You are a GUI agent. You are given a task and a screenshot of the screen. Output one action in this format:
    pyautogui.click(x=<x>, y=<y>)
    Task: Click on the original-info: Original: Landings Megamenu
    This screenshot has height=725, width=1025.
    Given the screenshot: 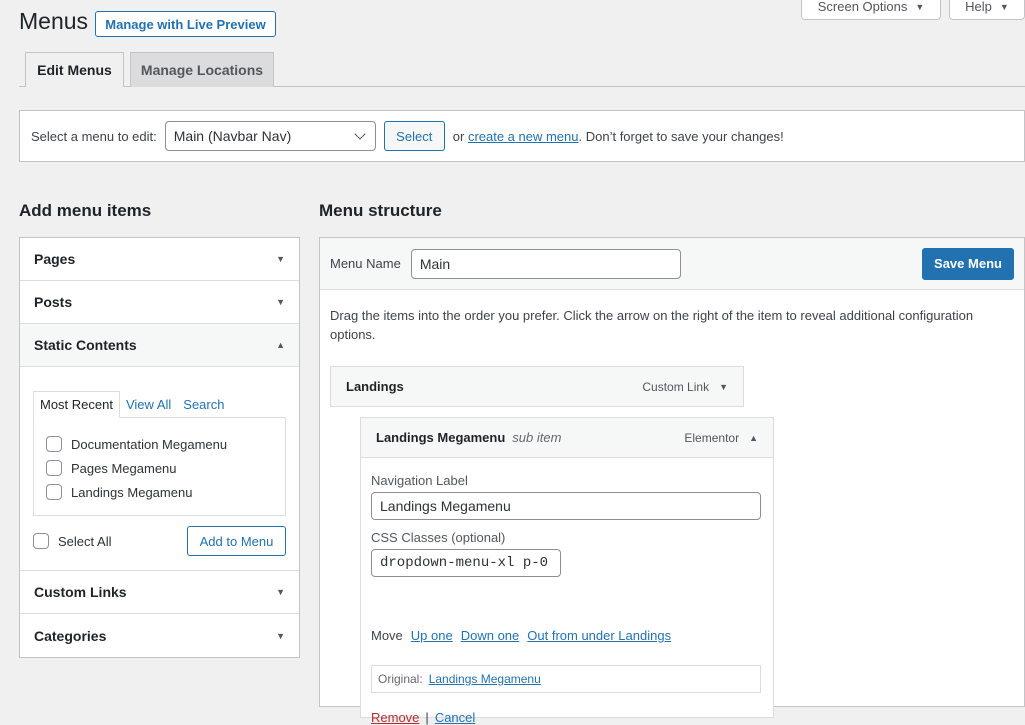 What is the action you would take?
    pyautogui.click(x=566, y=679)
    